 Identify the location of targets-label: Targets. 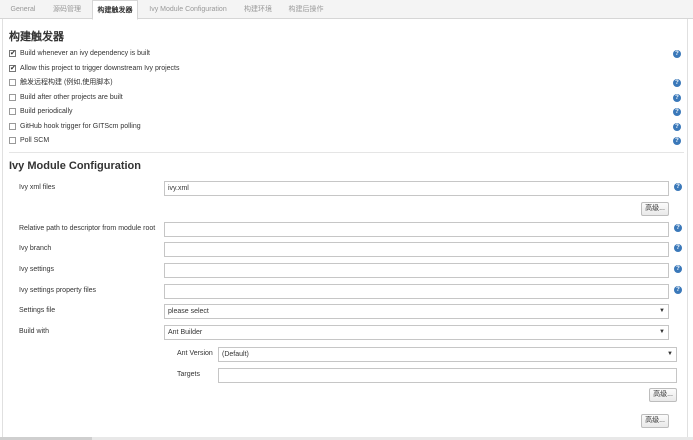
(188, 374).